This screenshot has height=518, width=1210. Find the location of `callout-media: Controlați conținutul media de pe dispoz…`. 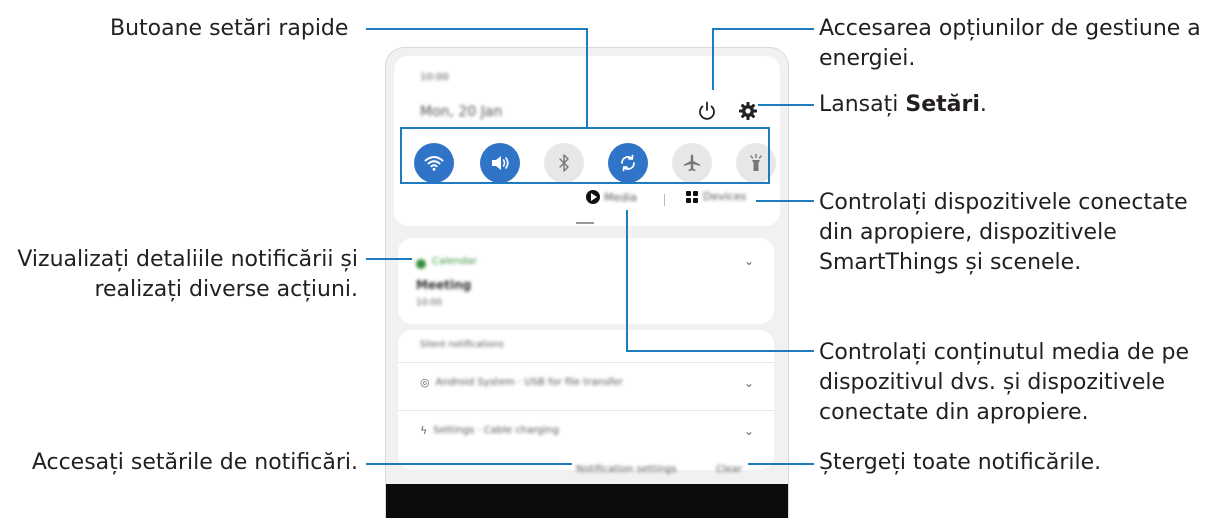

callout-media: Controlați conținutul media de pe dispoz… is located at coordinates (1004, 383).